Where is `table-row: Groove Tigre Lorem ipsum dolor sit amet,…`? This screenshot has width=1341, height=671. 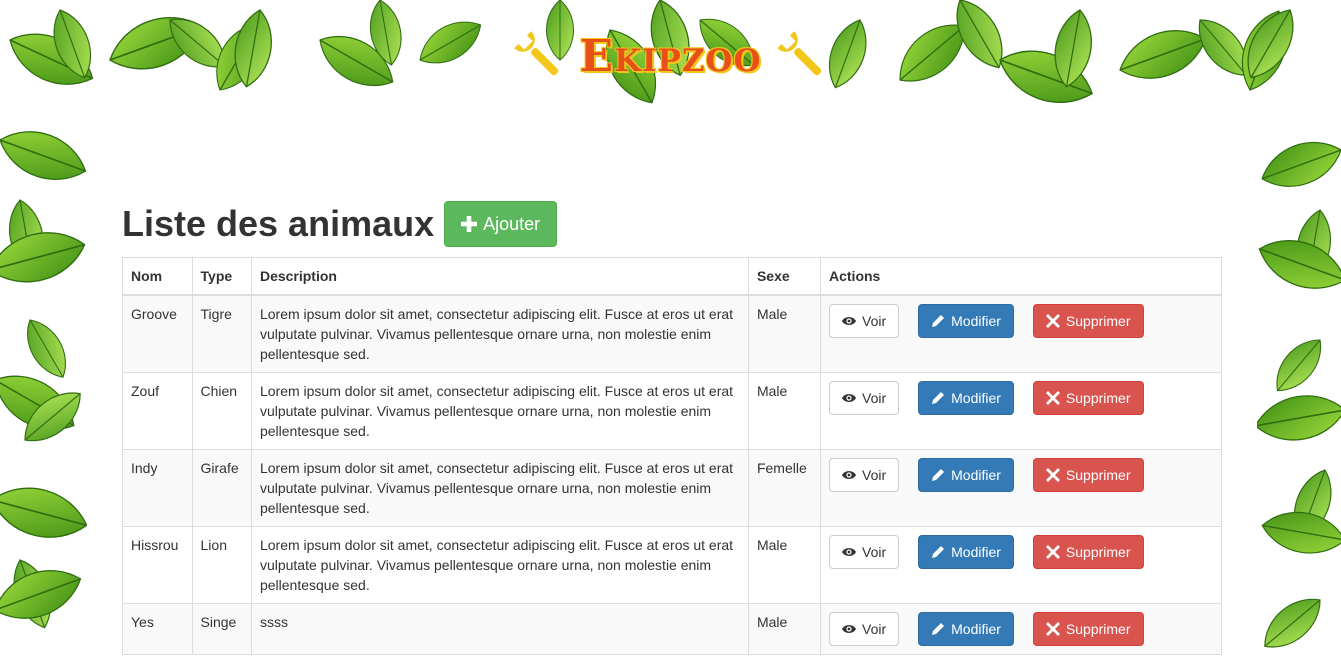
table-row: Groove Tigre Lorem ipsum dolor sit amet,… is located at coordinates (672, 333).